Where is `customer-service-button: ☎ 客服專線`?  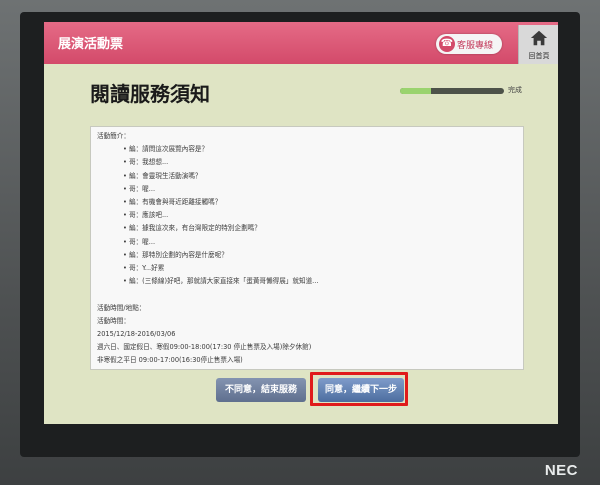
customer-service-button: ☎ 客服專線 is located at coordinates (469, 44).